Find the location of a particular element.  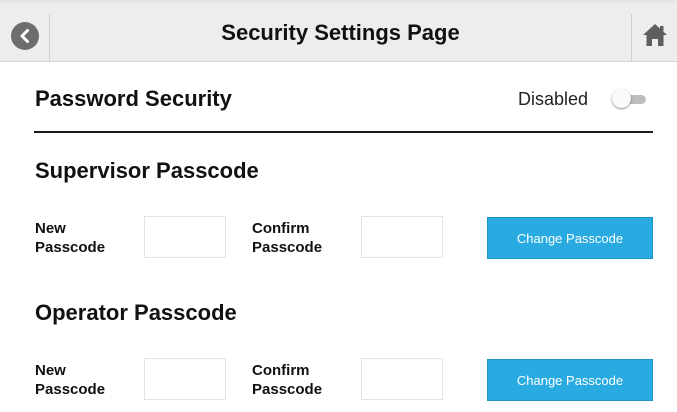

operator-new-passcode-field is located at coordinates (185, 379).